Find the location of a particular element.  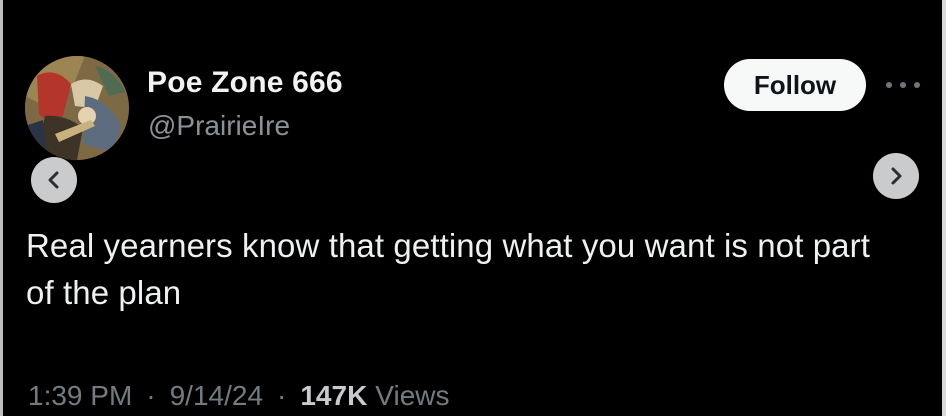

chevron-left-icon is located at coordinates (53, 180).